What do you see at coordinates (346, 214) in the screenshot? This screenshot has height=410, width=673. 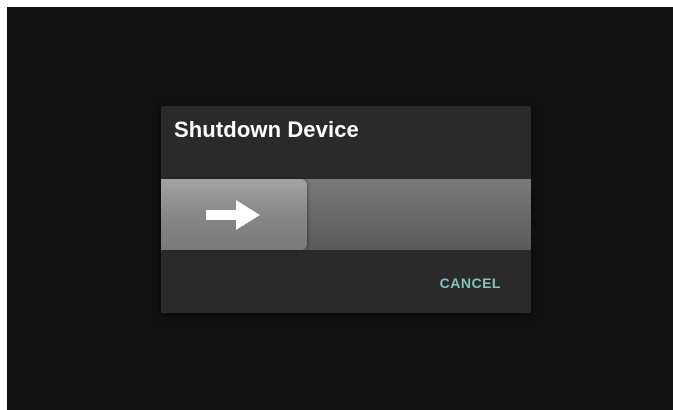 I see `slide-to-shutdown-track` at bounding box center [346, 214].